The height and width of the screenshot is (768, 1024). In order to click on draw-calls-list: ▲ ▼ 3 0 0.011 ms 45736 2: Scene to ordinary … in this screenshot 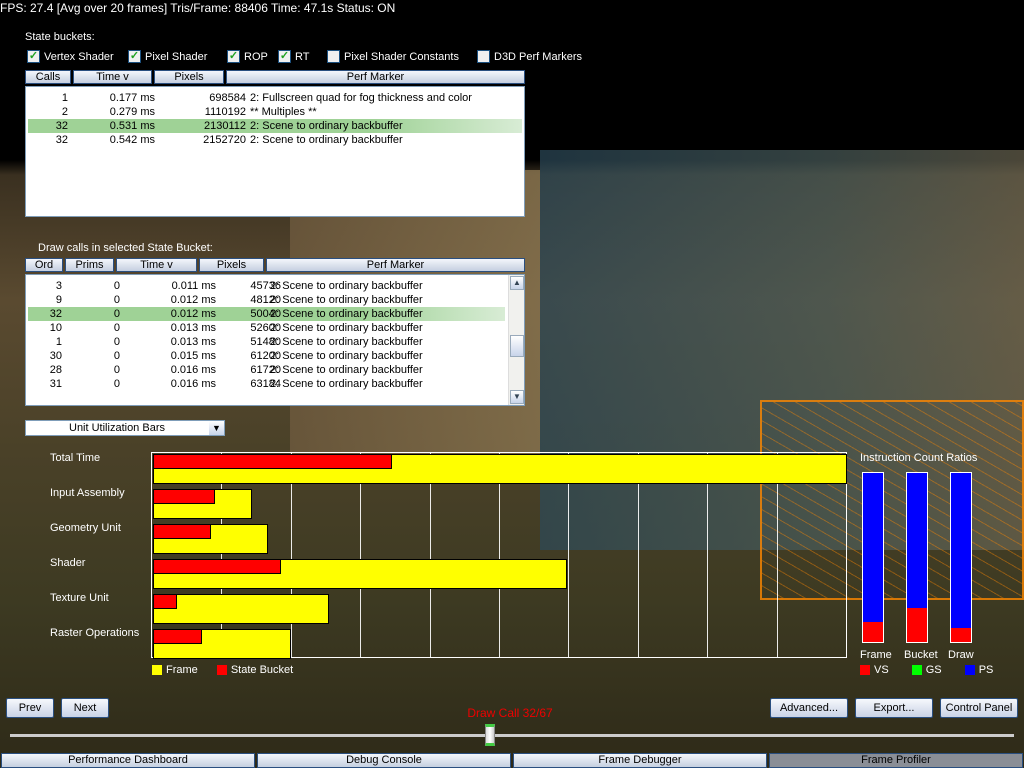, I will do `click(275, 340)`.